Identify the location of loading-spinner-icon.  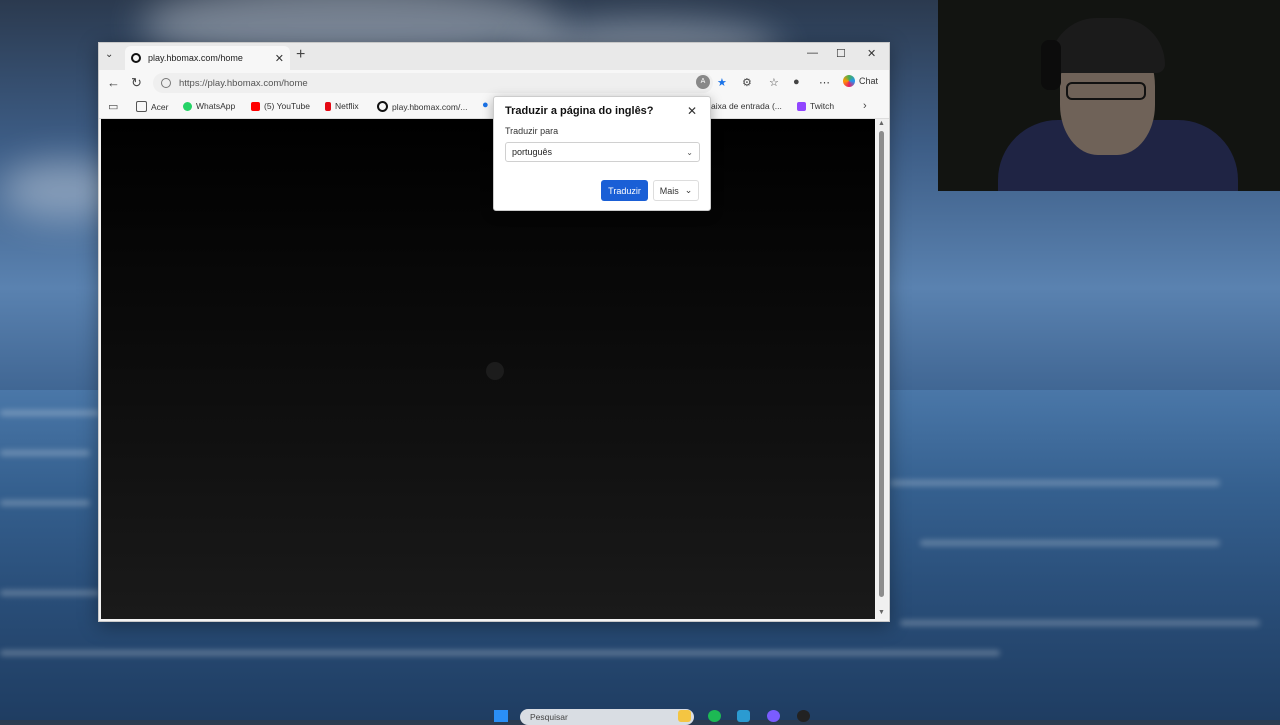
(495, 371).